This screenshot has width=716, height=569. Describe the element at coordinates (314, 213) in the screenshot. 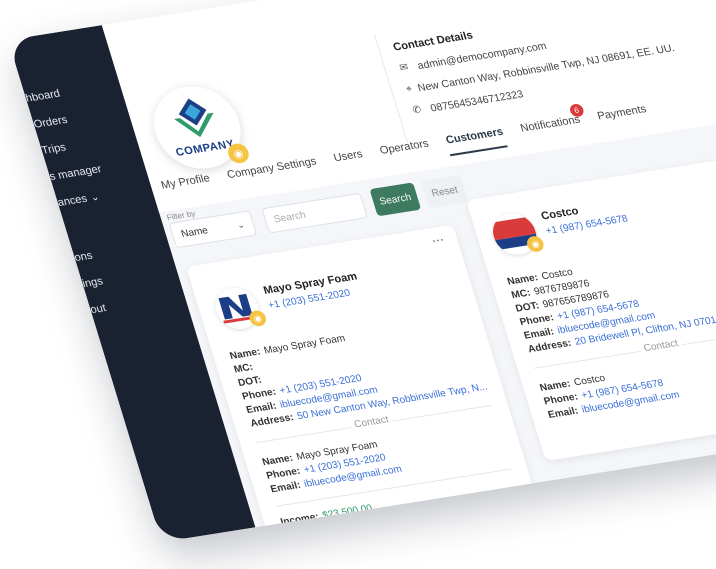

I see `search-input: Search` at that location.